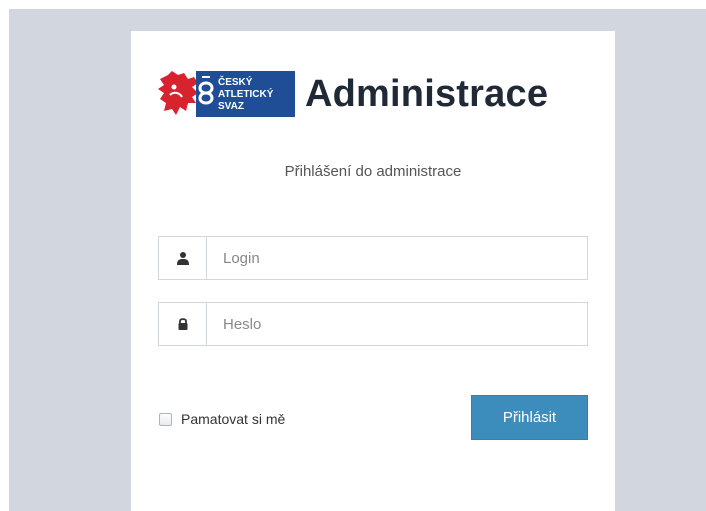 Image resolution: width=706 pixels, height=511 pixels. I want to click on brand-header: ČESKÝ ATLETICKÝ SVAZ Administrace, so click(353, 94).